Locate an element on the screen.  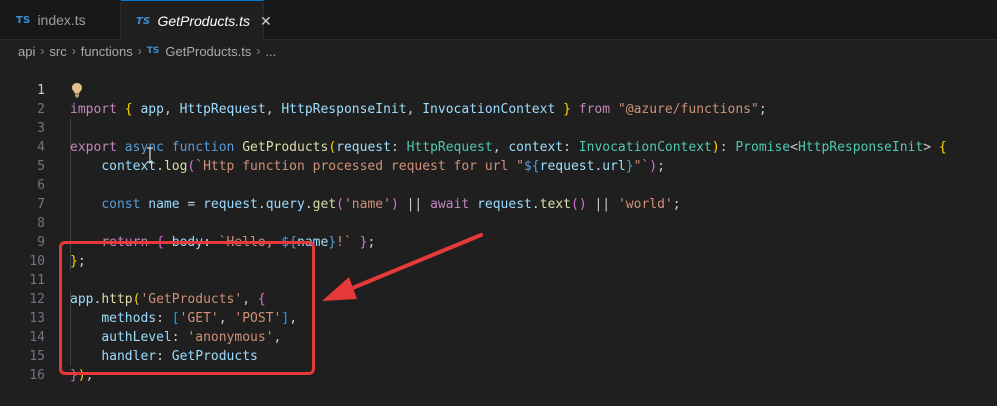
annotation-arrow-icon is located at coordinates (402, 267).